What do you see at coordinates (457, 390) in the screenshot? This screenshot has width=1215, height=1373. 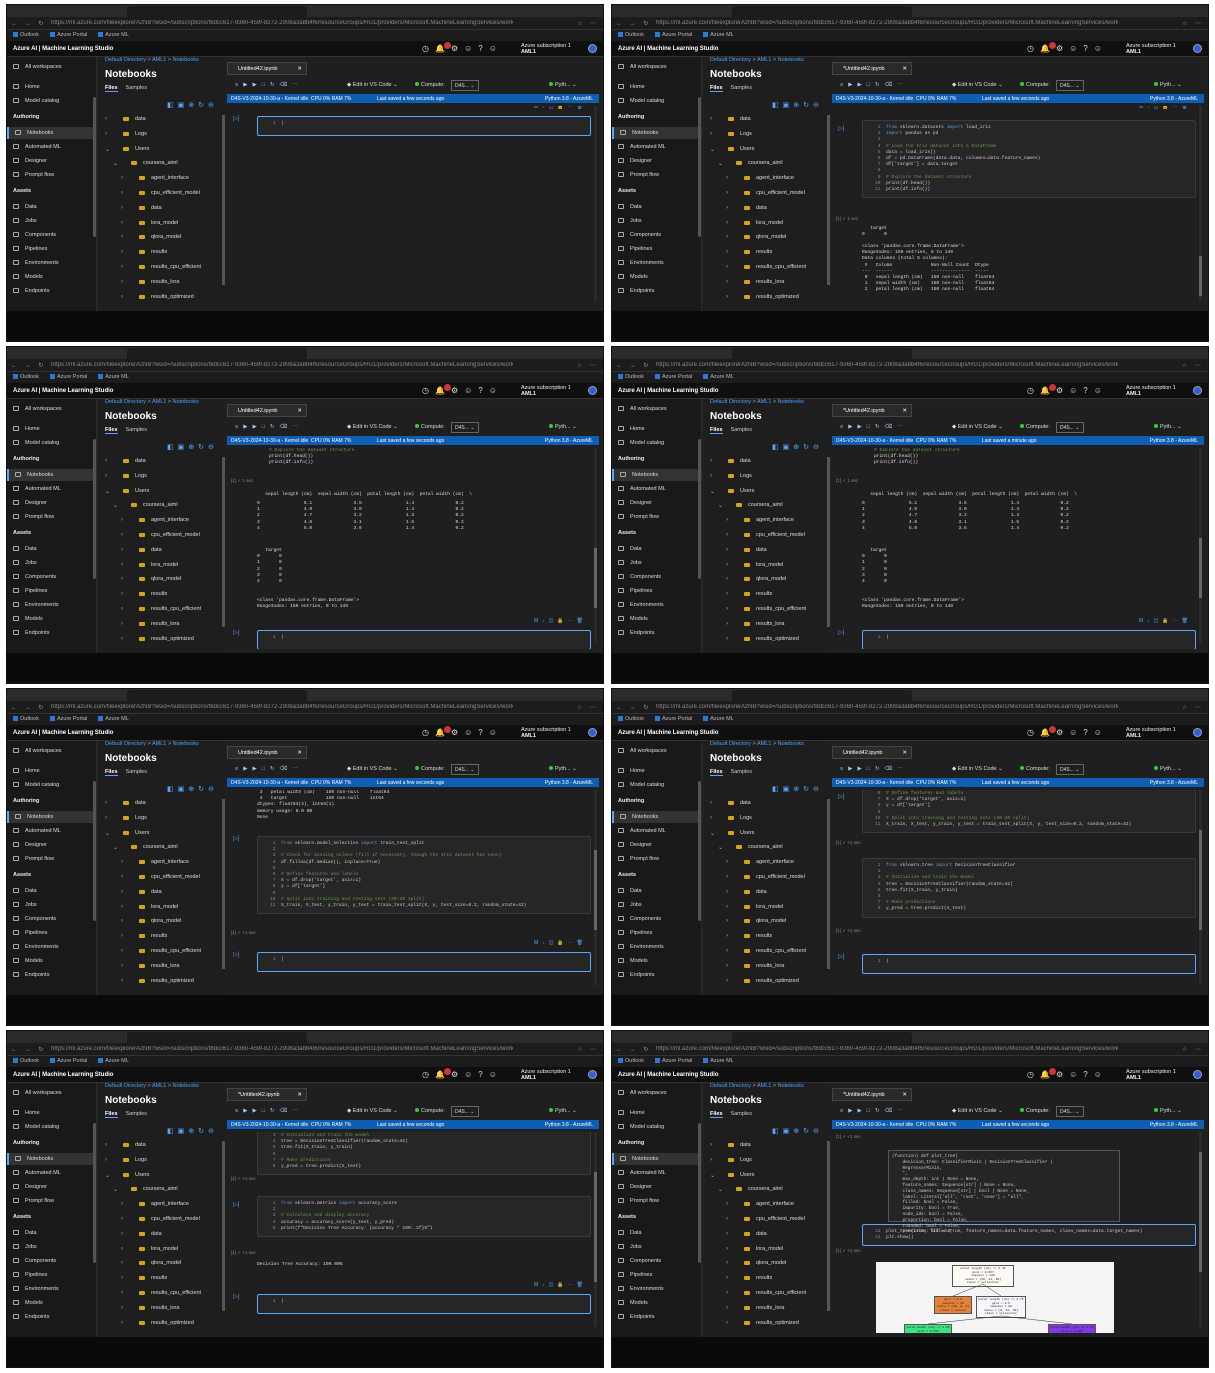 I see `settings-icon: ⚙` at bounding box center [457, 390].